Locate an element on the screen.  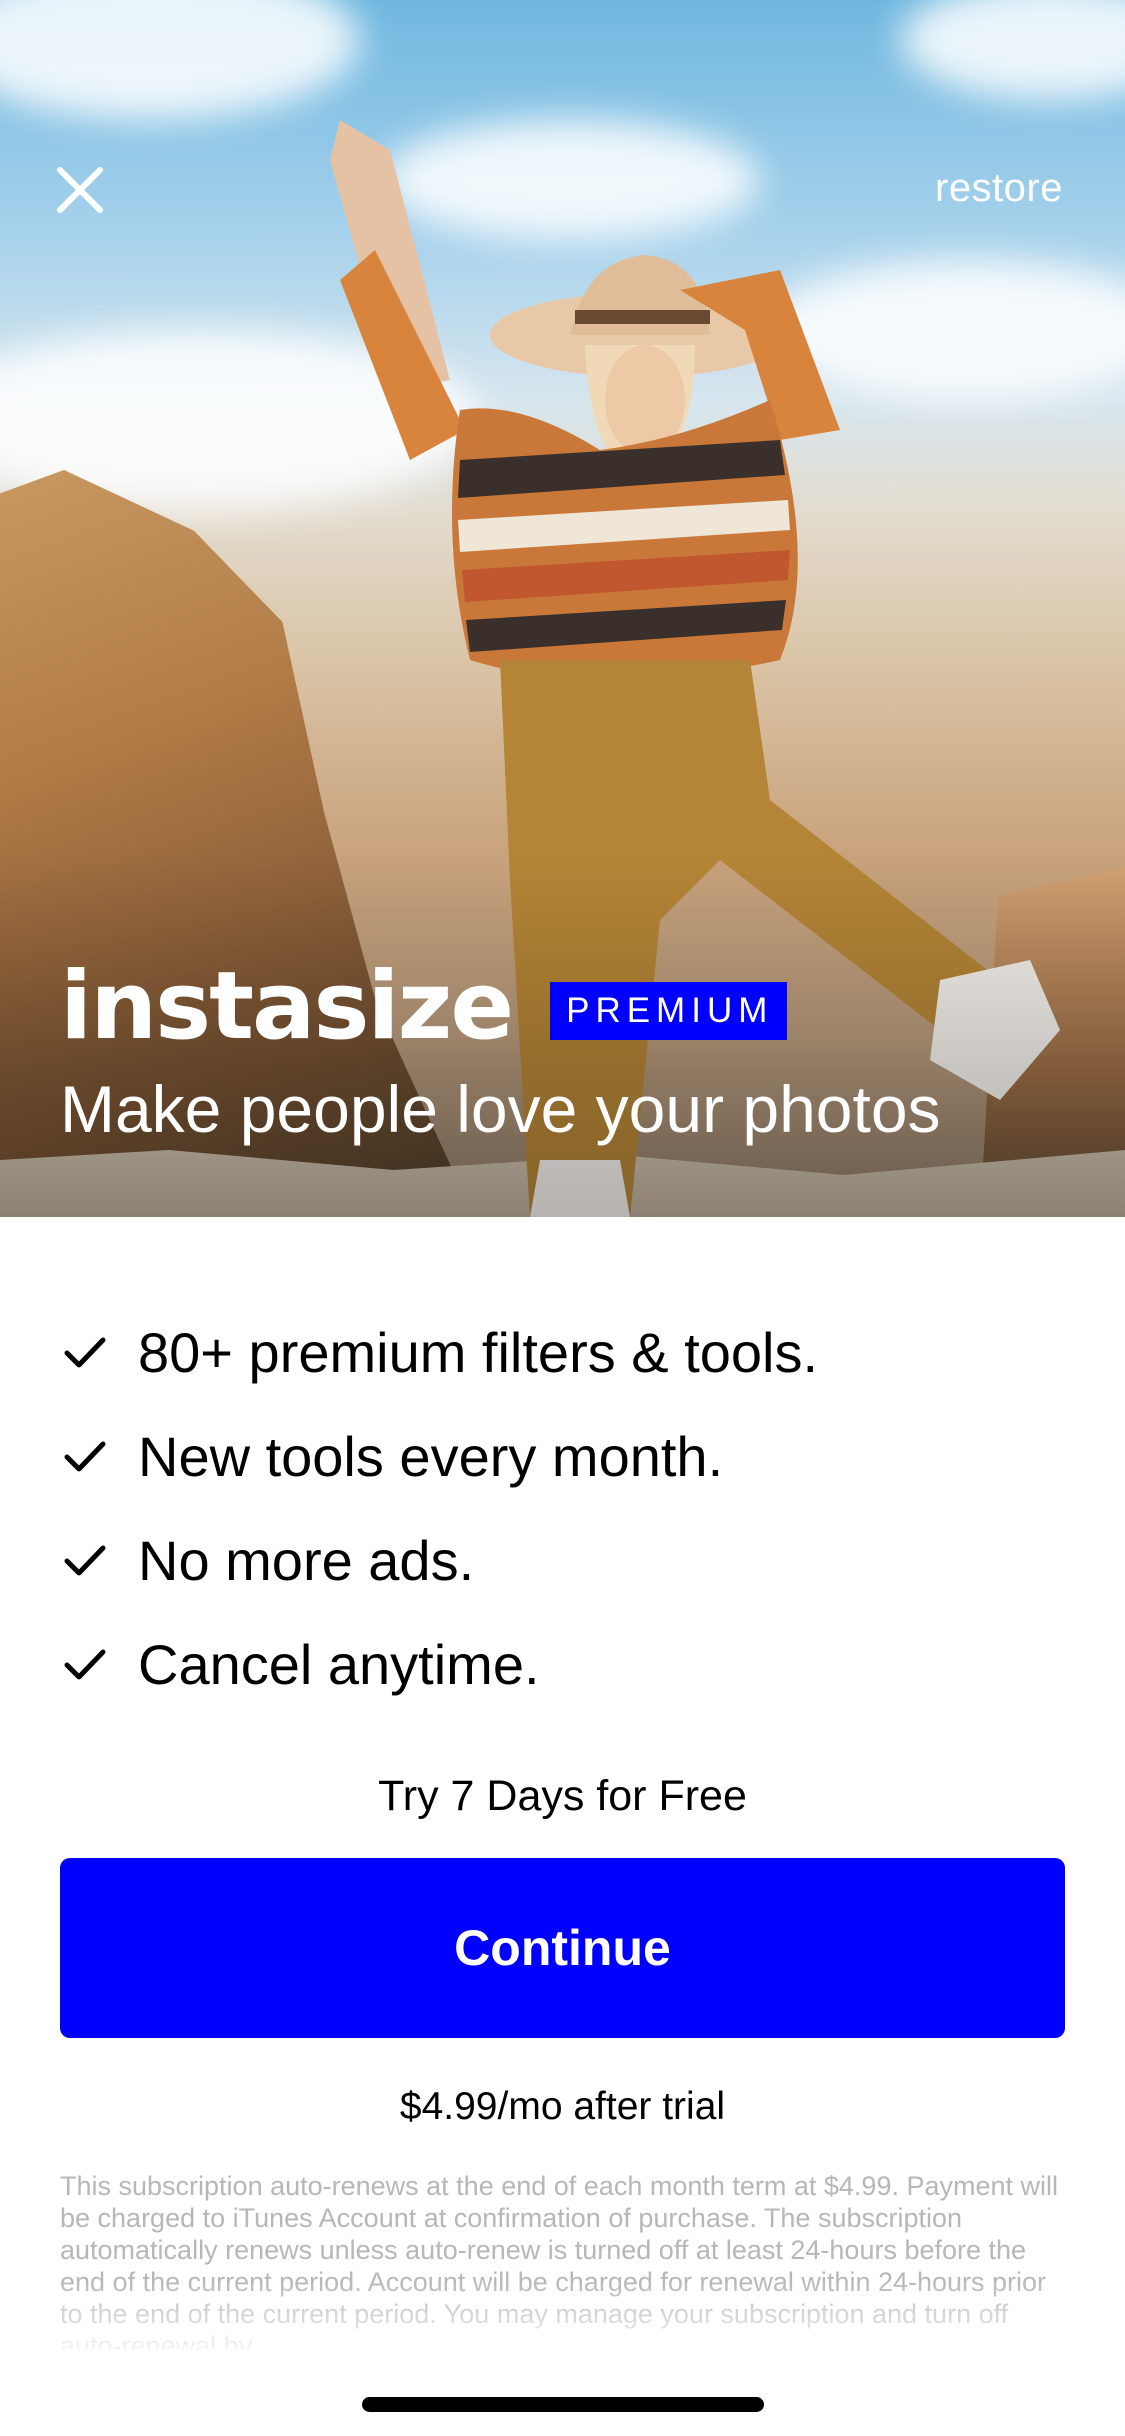
feature-label: 80+ premium filters & tools. is located at coordinates (478, 1352).